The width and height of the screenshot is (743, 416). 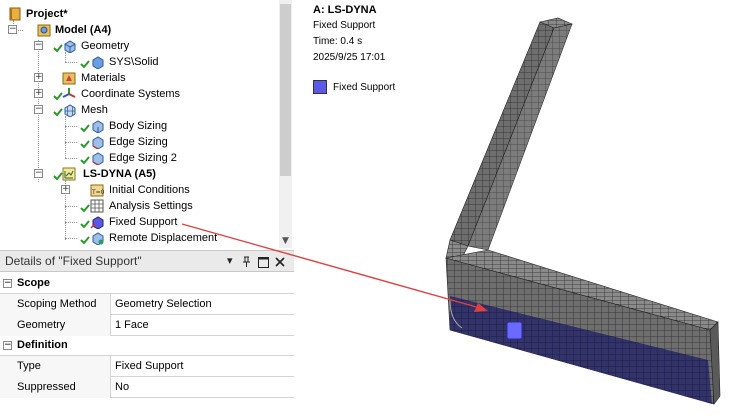 What do you see at coordinates (334, 267) in the screenshot?
I see `annotation-arrow` at bounding box center [334, 267].